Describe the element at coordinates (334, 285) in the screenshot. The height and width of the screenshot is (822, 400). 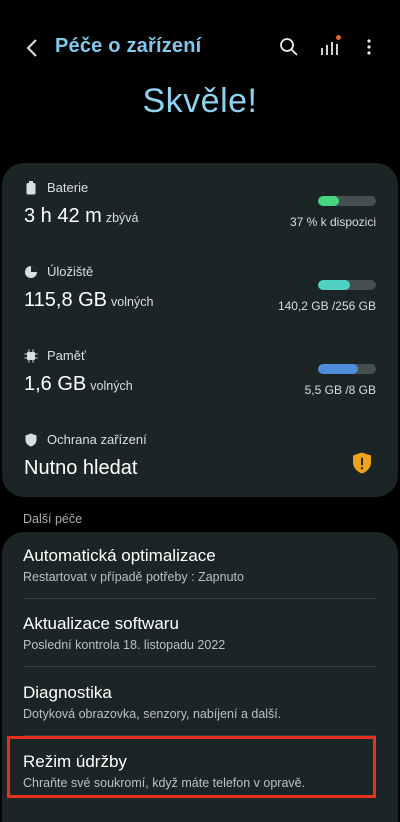
I see `storage-progress-fill` at that location.